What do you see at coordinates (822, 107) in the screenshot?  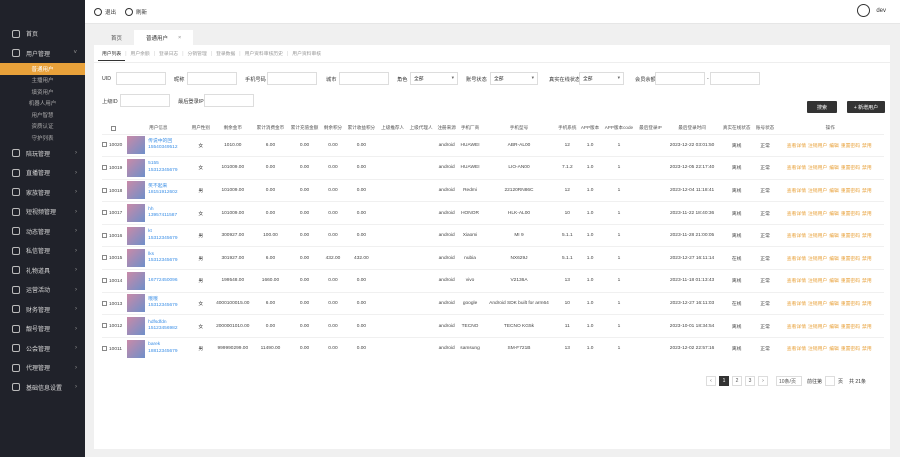 I see `search-button: 搜索` at bounding box center [822, 107].